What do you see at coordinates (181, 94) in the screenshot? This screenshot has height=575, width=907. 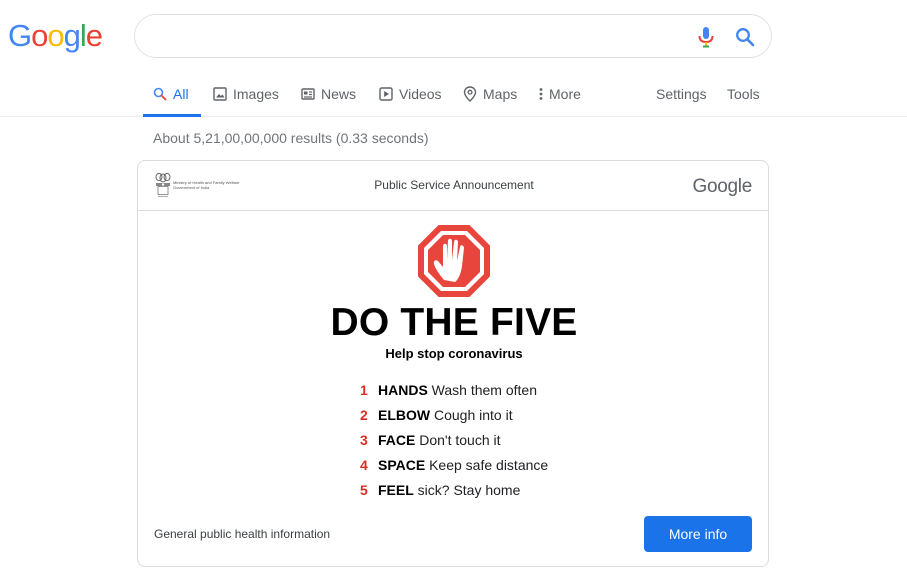 I see `tab-label: All` at bounding box center [181, 94].